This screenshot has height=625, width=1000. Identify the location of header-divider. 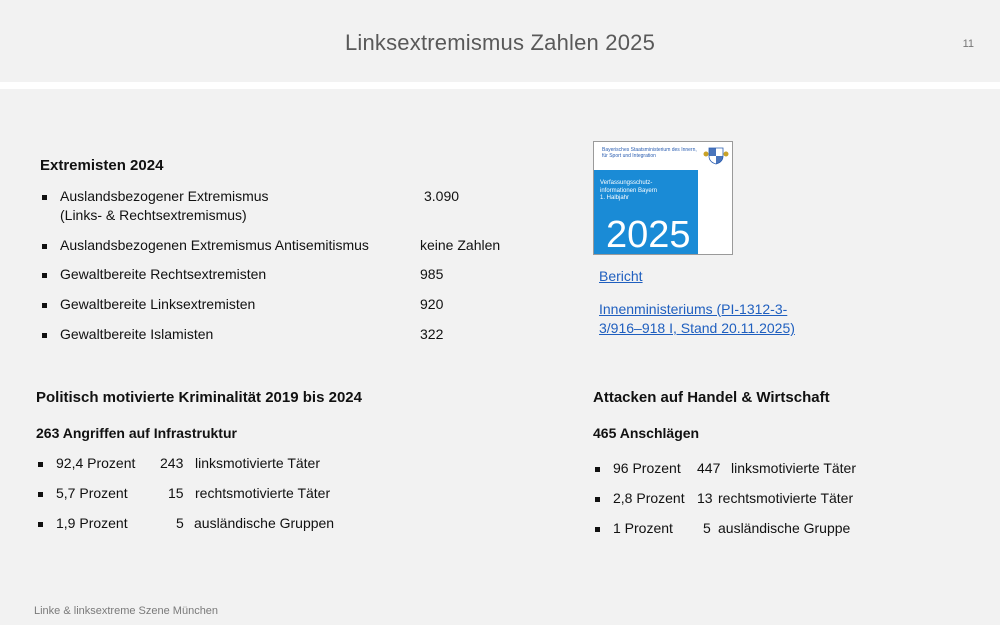
(500, 85).